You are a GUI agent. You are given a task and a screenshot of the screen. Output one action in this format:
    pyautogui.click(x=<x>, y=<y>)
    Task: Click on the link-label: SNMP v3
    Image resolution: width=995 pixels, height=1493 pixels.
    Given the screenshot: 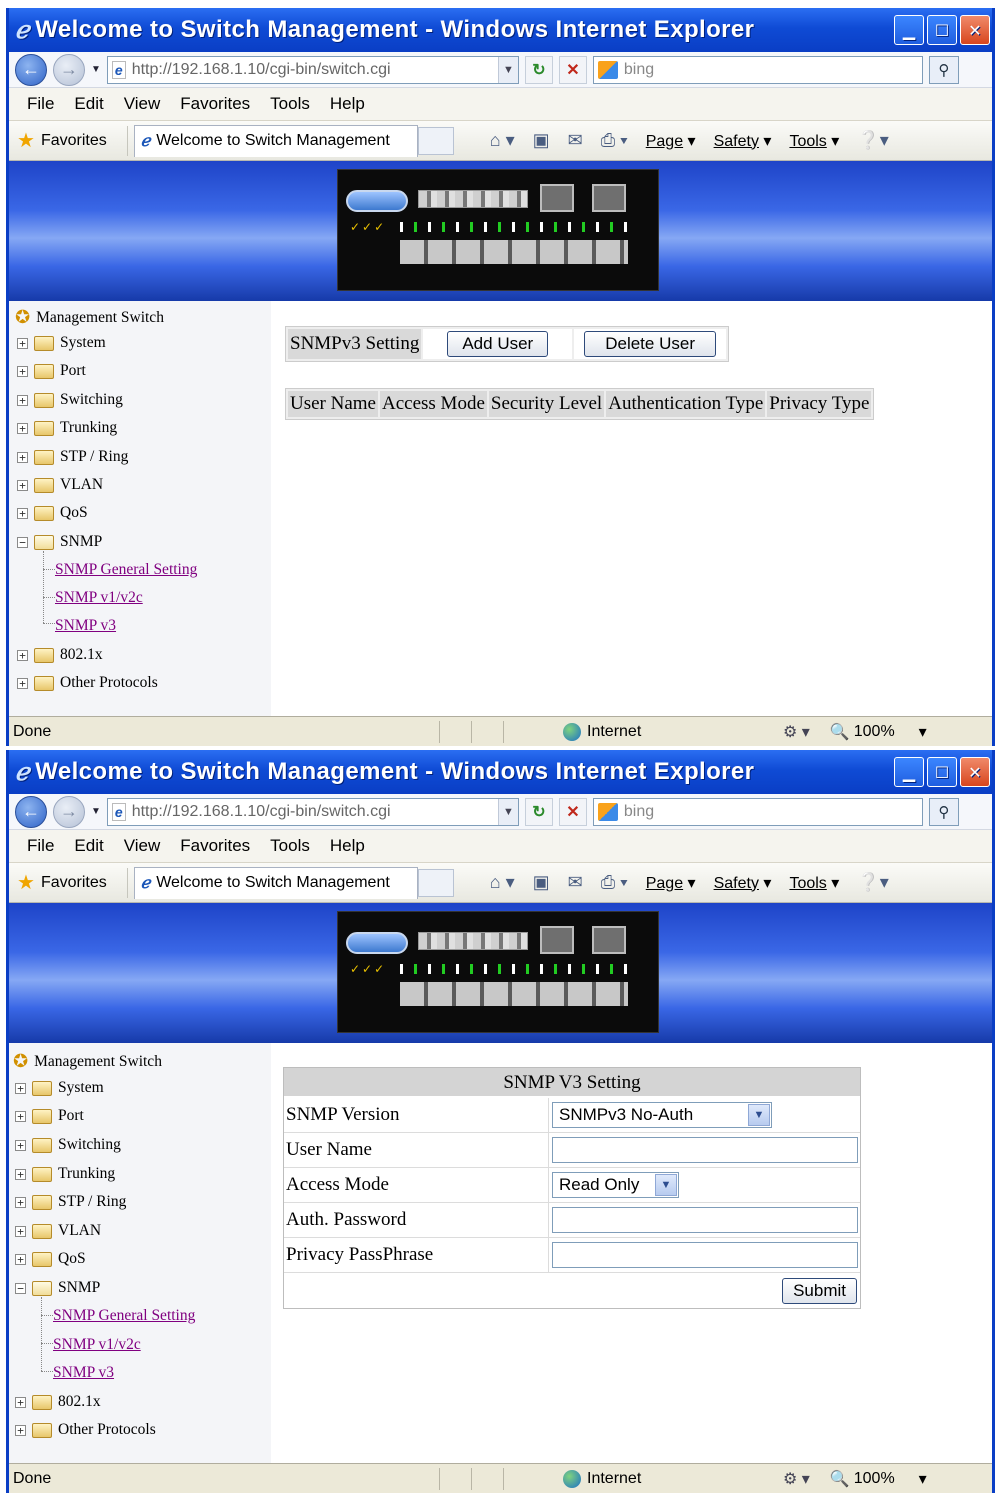 What is the action you would take?
    pyautogui.click(x=85, y=626)
    